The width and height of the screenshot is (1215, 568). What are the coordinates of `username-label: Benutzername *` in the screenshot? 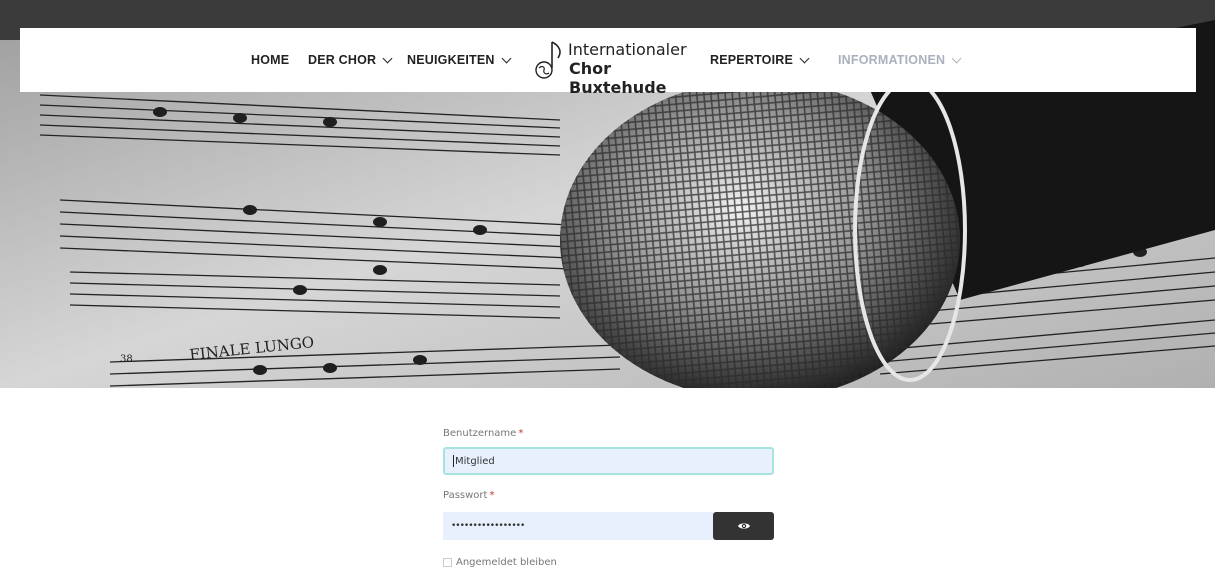 It's located at (483, 433).